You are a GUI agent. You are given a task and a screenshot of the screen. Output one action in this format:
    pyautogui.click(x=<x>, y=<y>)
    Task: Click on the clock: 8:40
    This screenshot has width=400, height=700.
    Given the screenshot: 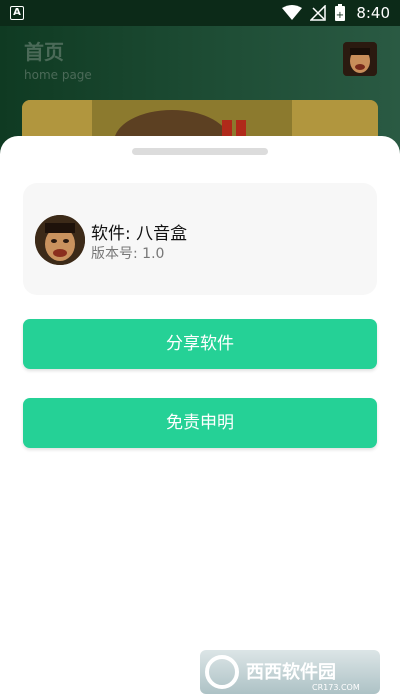 What is the action you would take?
    pyautogui.click(x=373, y=13)
    